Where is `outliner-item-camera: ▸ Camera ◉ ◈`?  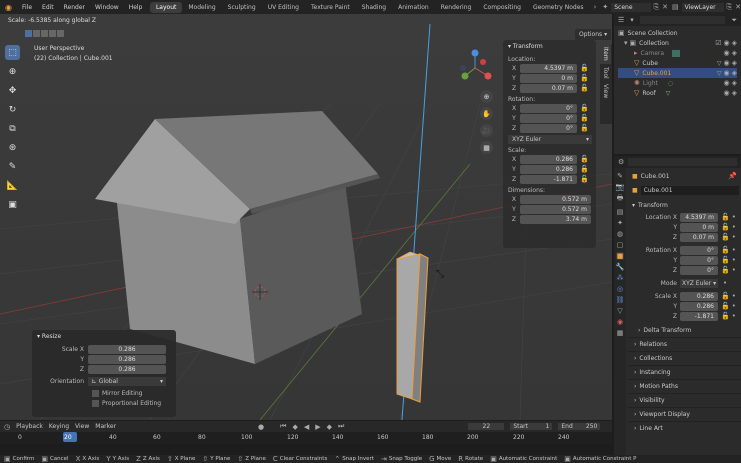 outliner-item-camera: ▸ Camera ◉ ◈ is located at coordinates (677, 53).